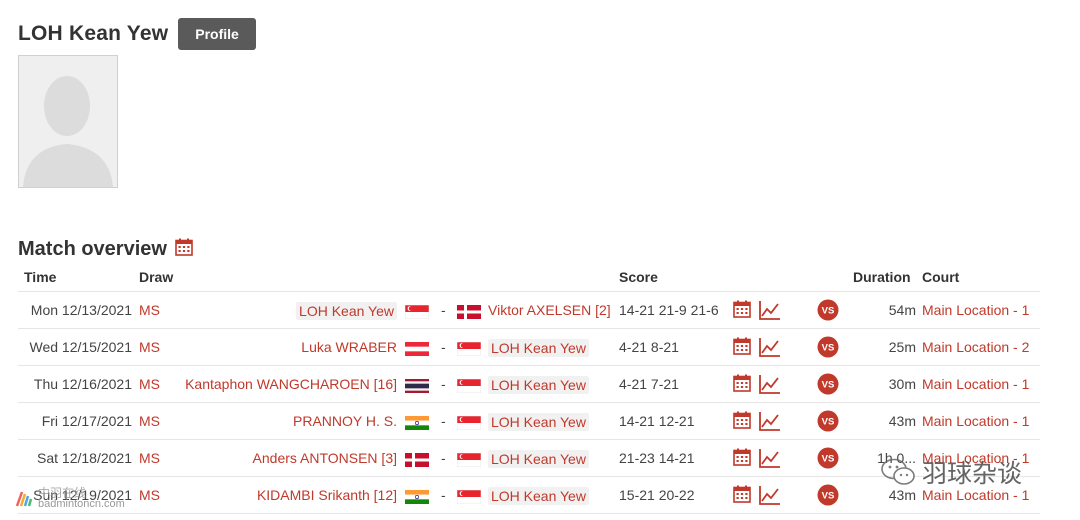 The width and height of the screenshot is (1080, 520). I want to click on header-time: Time, so click(40, 277).